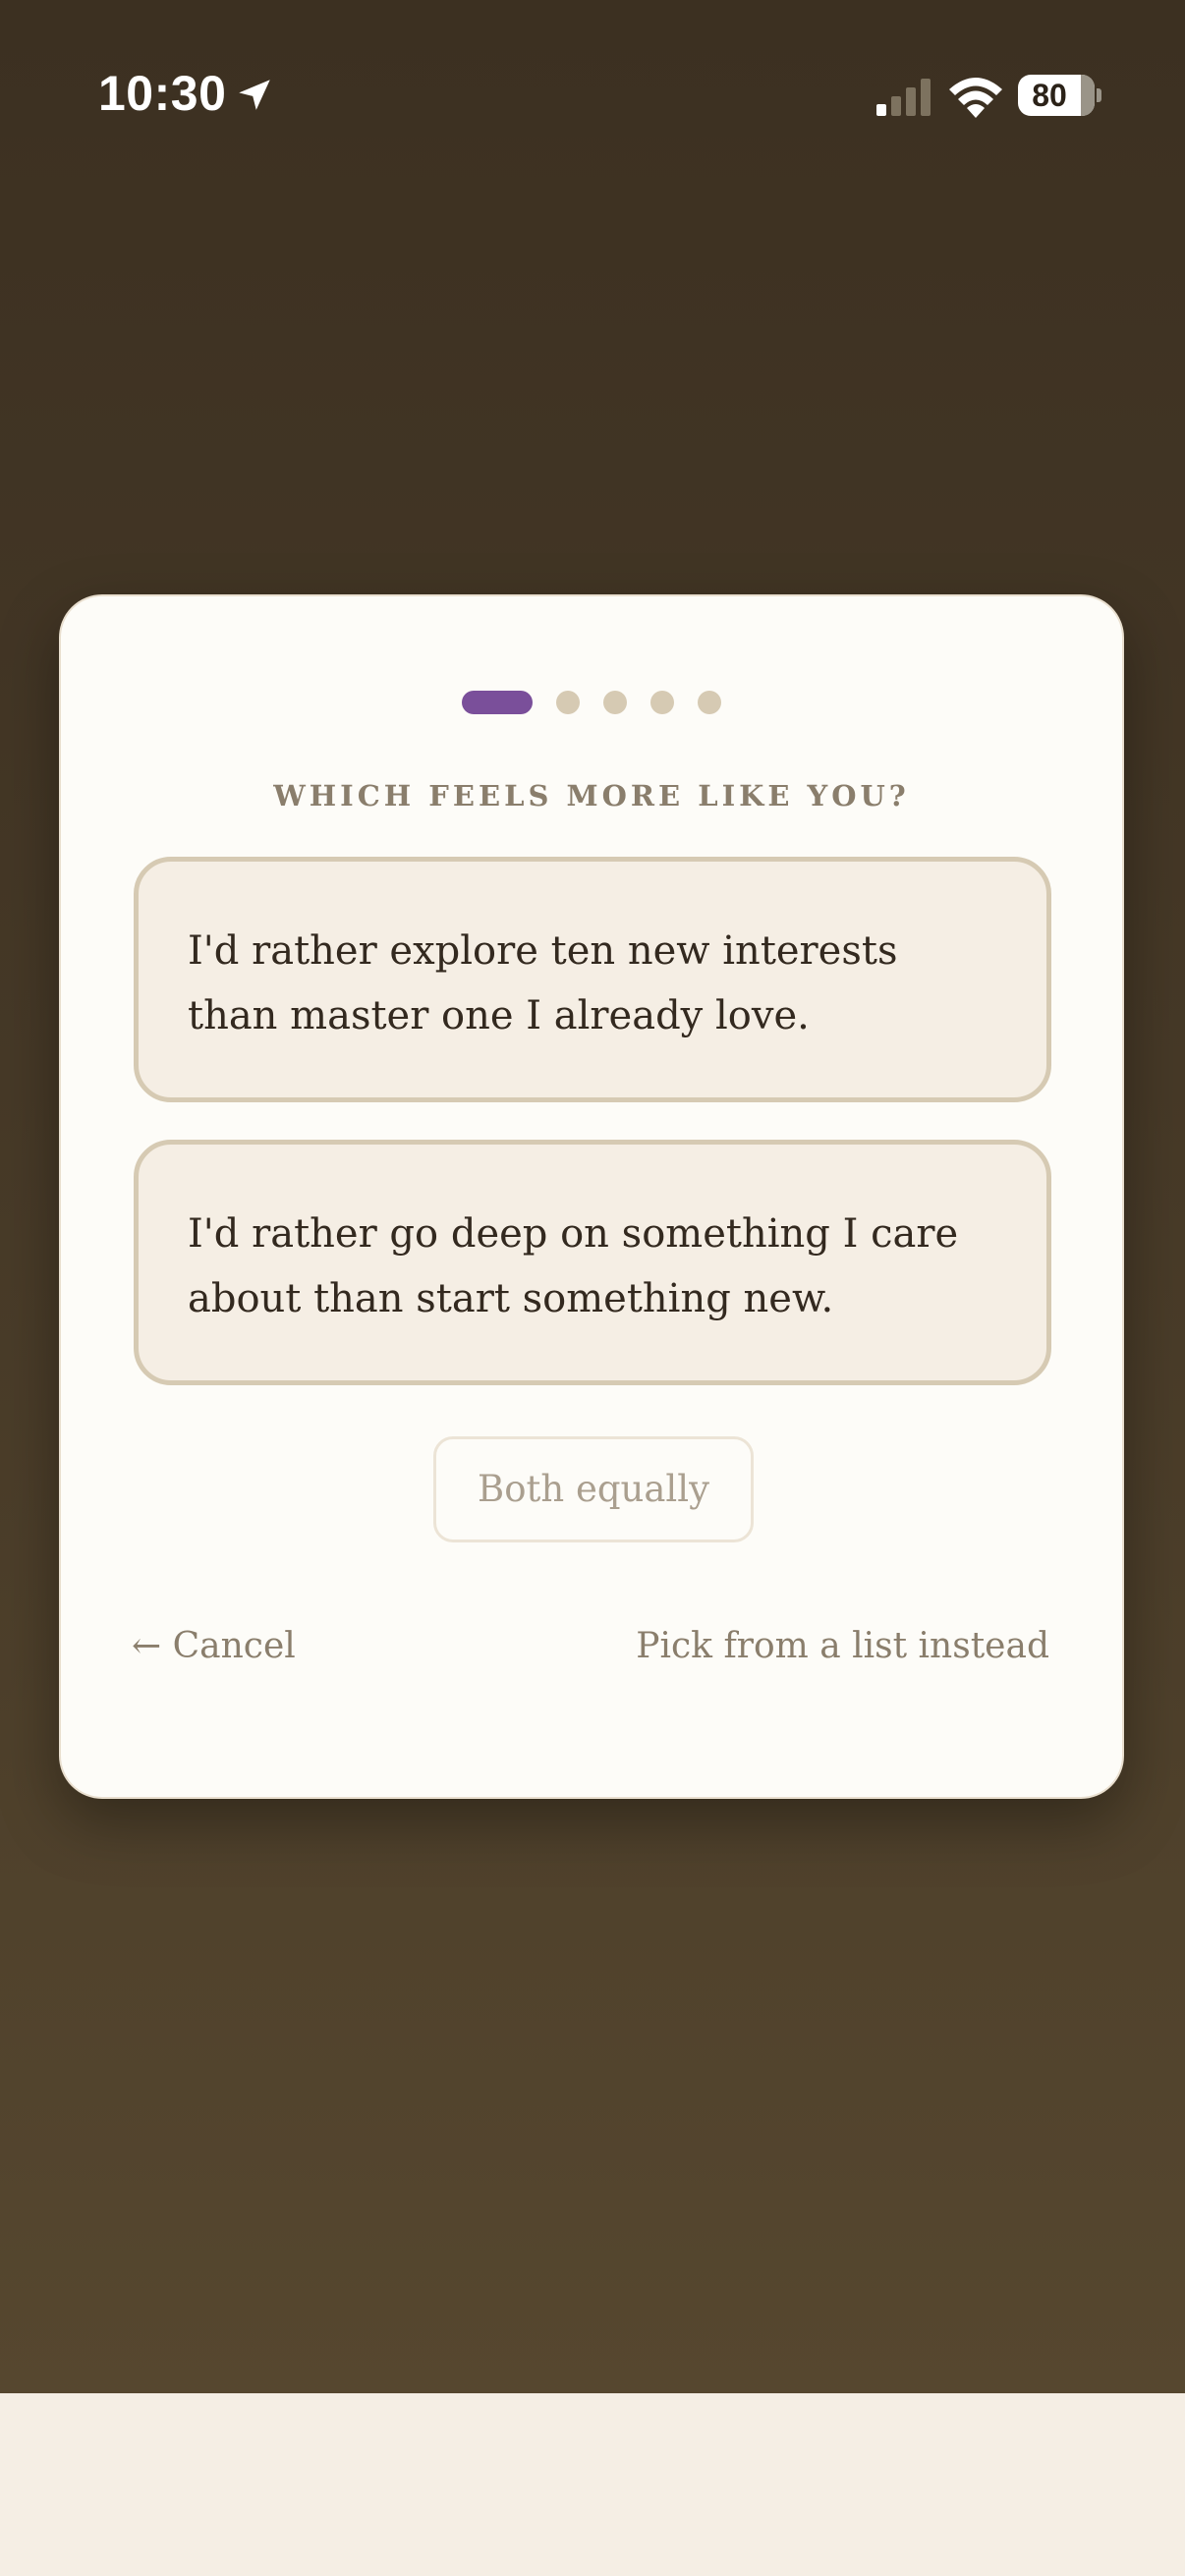  I want to click on pick-from-list-link: Pick from a list instead, so click(843, 1646).